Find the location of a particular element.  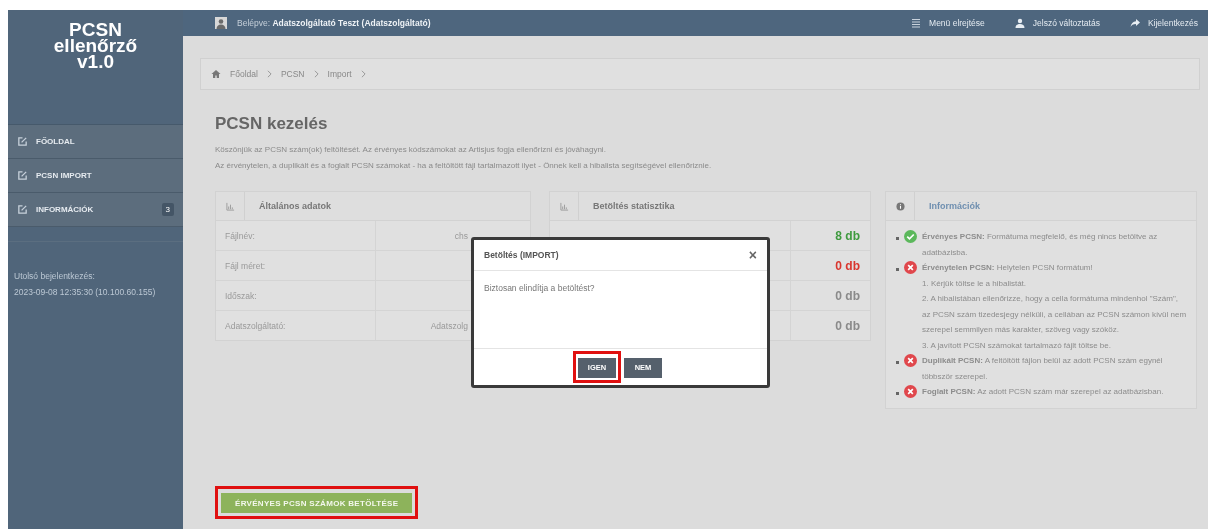

panel-title: Betöltés statisztika is located at coordinates (633, 206).